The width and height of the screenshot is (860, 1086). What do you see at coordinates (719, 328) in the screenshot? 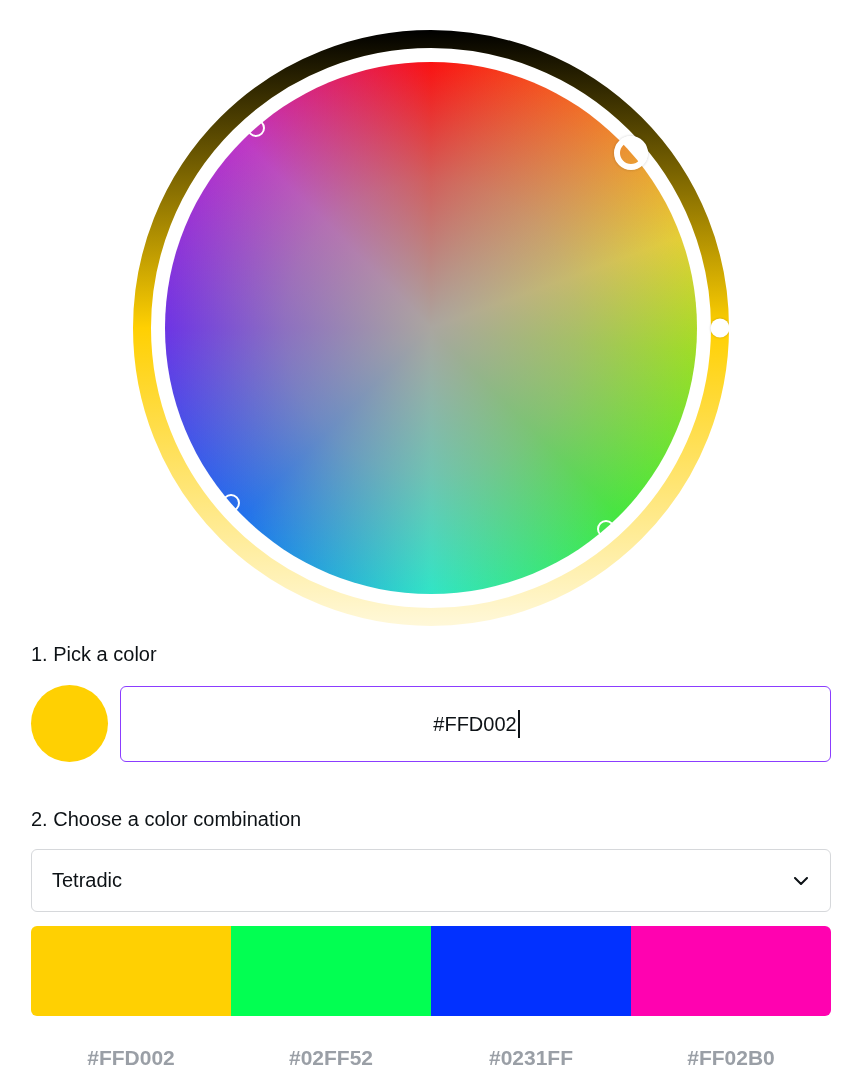
I see `slider-thumb` at bounding box center [719, 328].